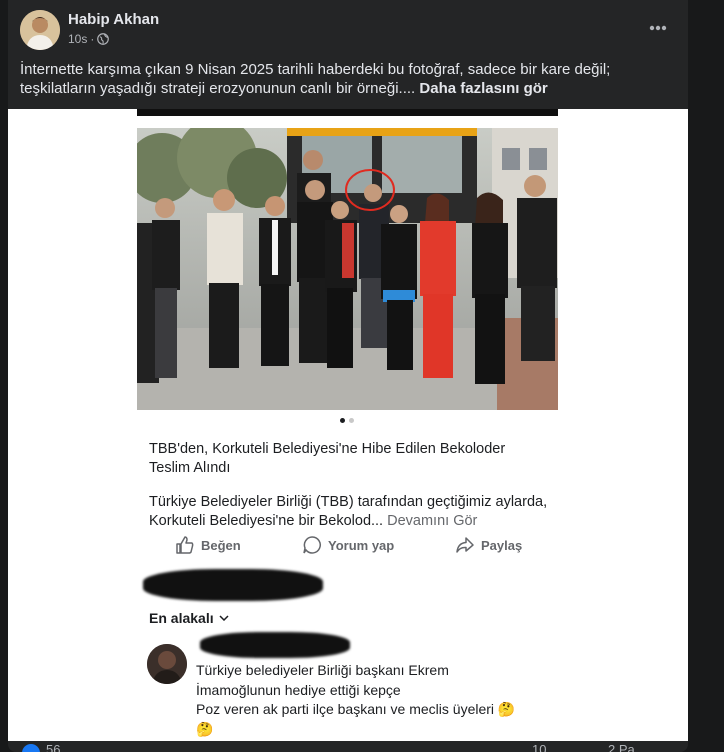 Image resolution: width=724 pixels, height=752 pixels. What do you see at coordinates (221, 545) in the screenshot?
I see `like-label: Beğen` at bounding box center [221, 545].